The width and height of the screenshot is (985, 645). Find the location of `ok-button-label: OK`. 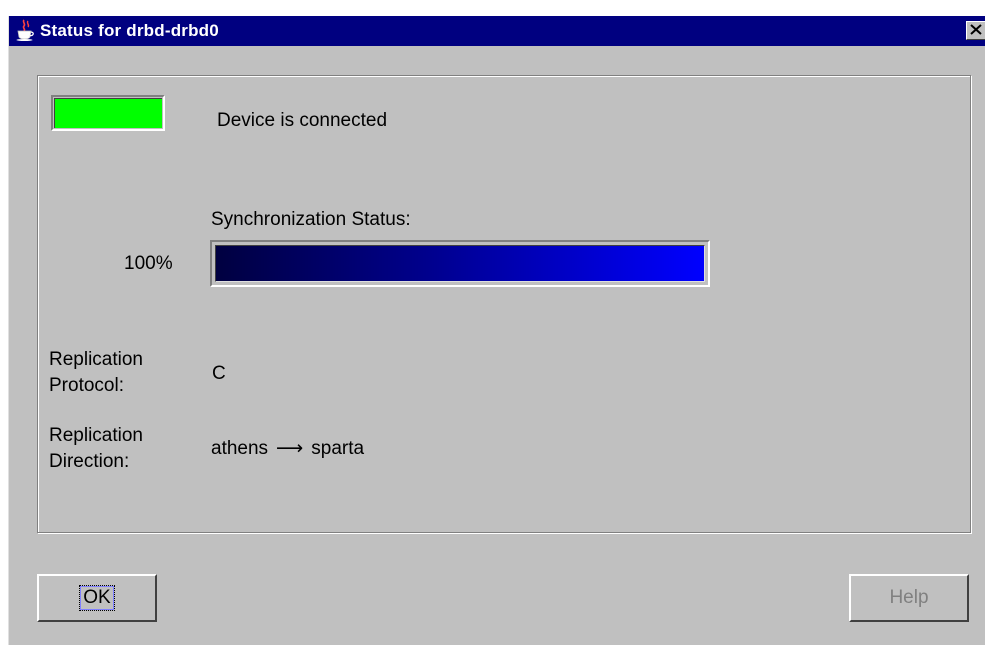

ok-button-label: OK is located at coordinates (97, 598).